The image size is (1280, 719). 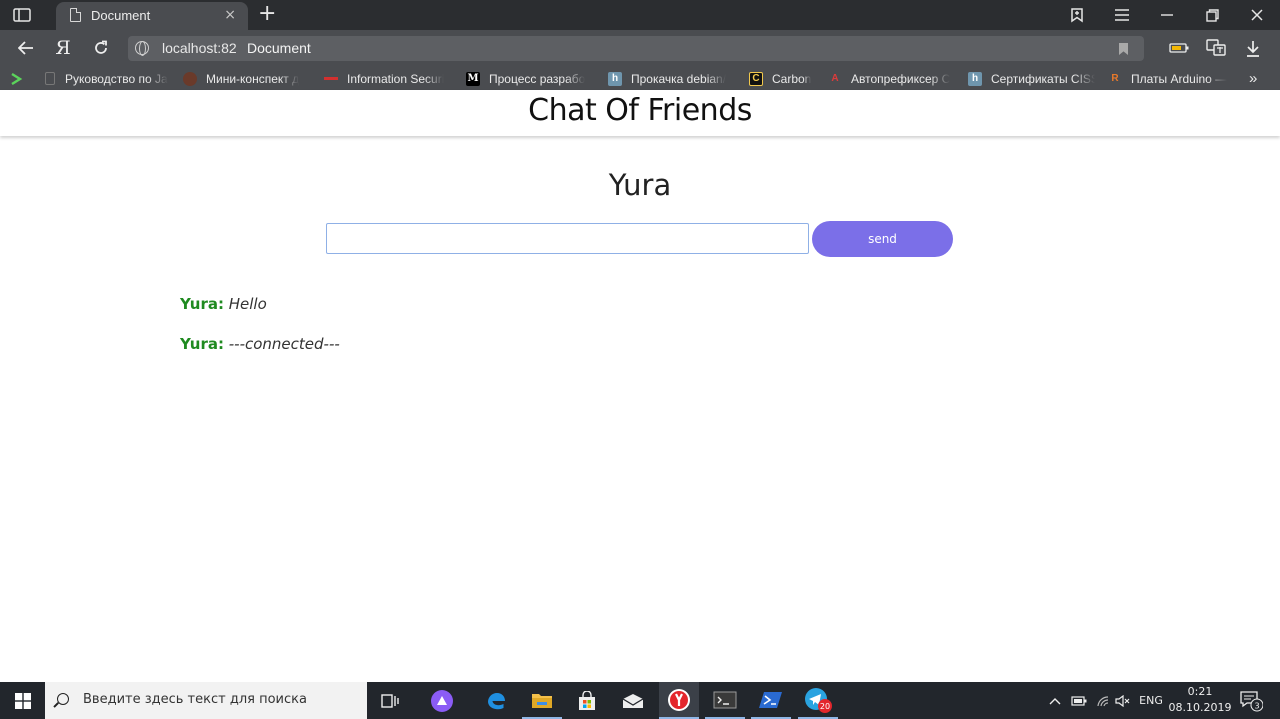 I want to click on browser-tab: Document ×, so click(x=152, y=16).